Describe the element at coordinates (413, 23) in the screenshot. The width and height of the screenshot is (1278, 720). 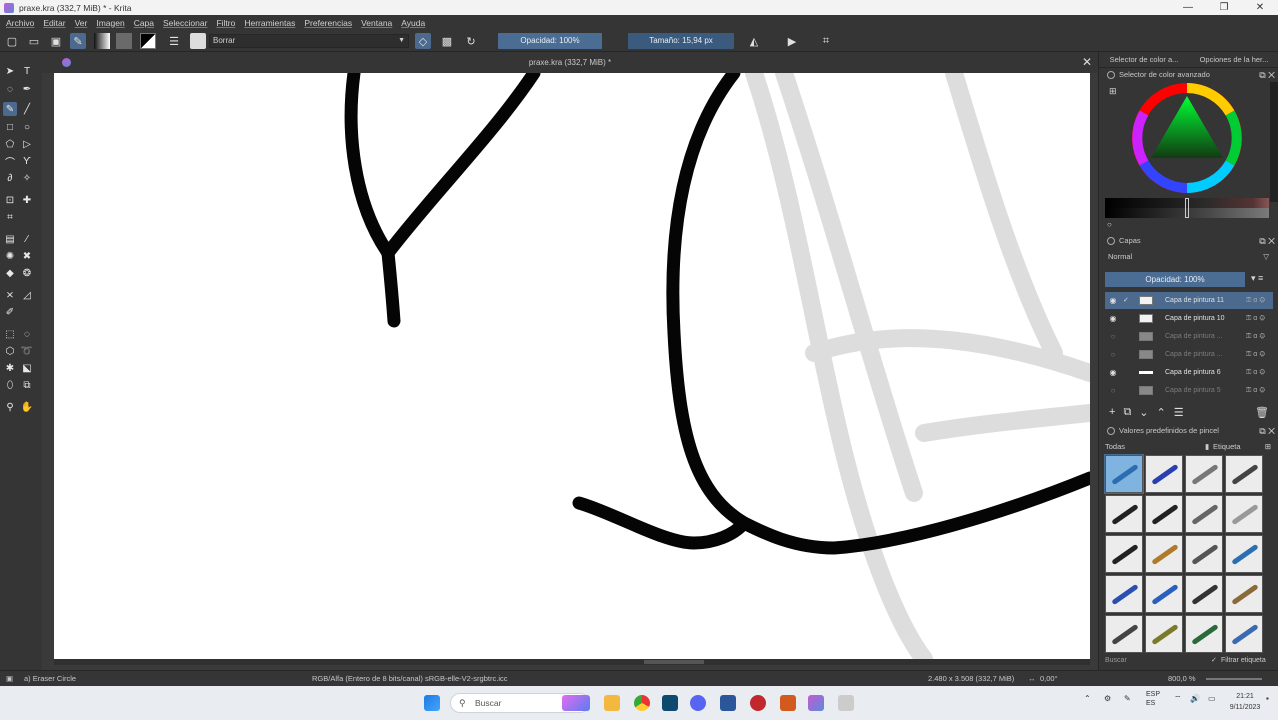
I see `menu-ayuda: Ayuda` at that location.